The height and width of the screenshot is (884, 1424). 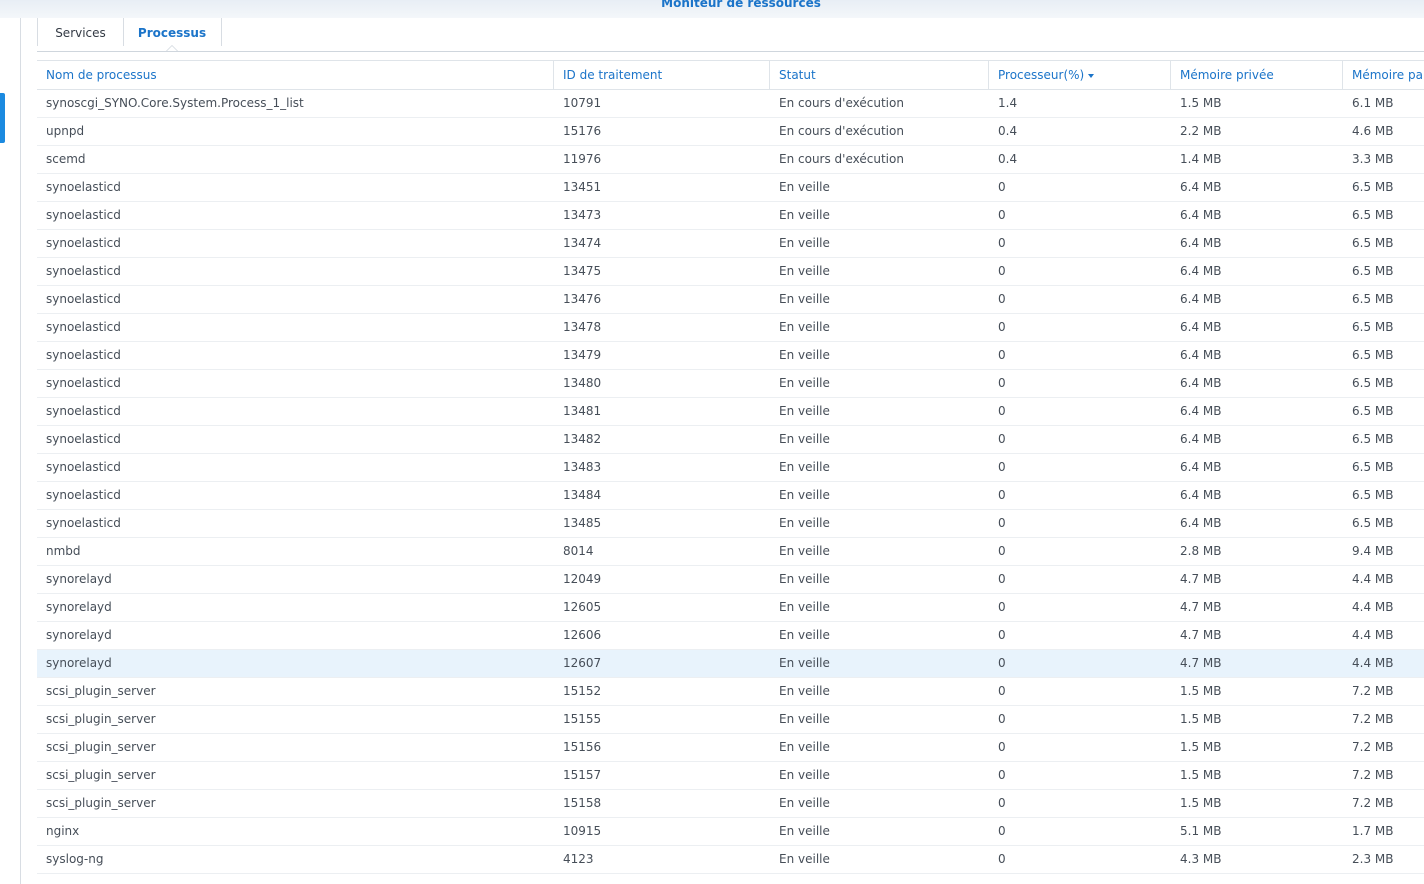 I want to click on process-id-cell: 15176, so click(x=582, y=131).